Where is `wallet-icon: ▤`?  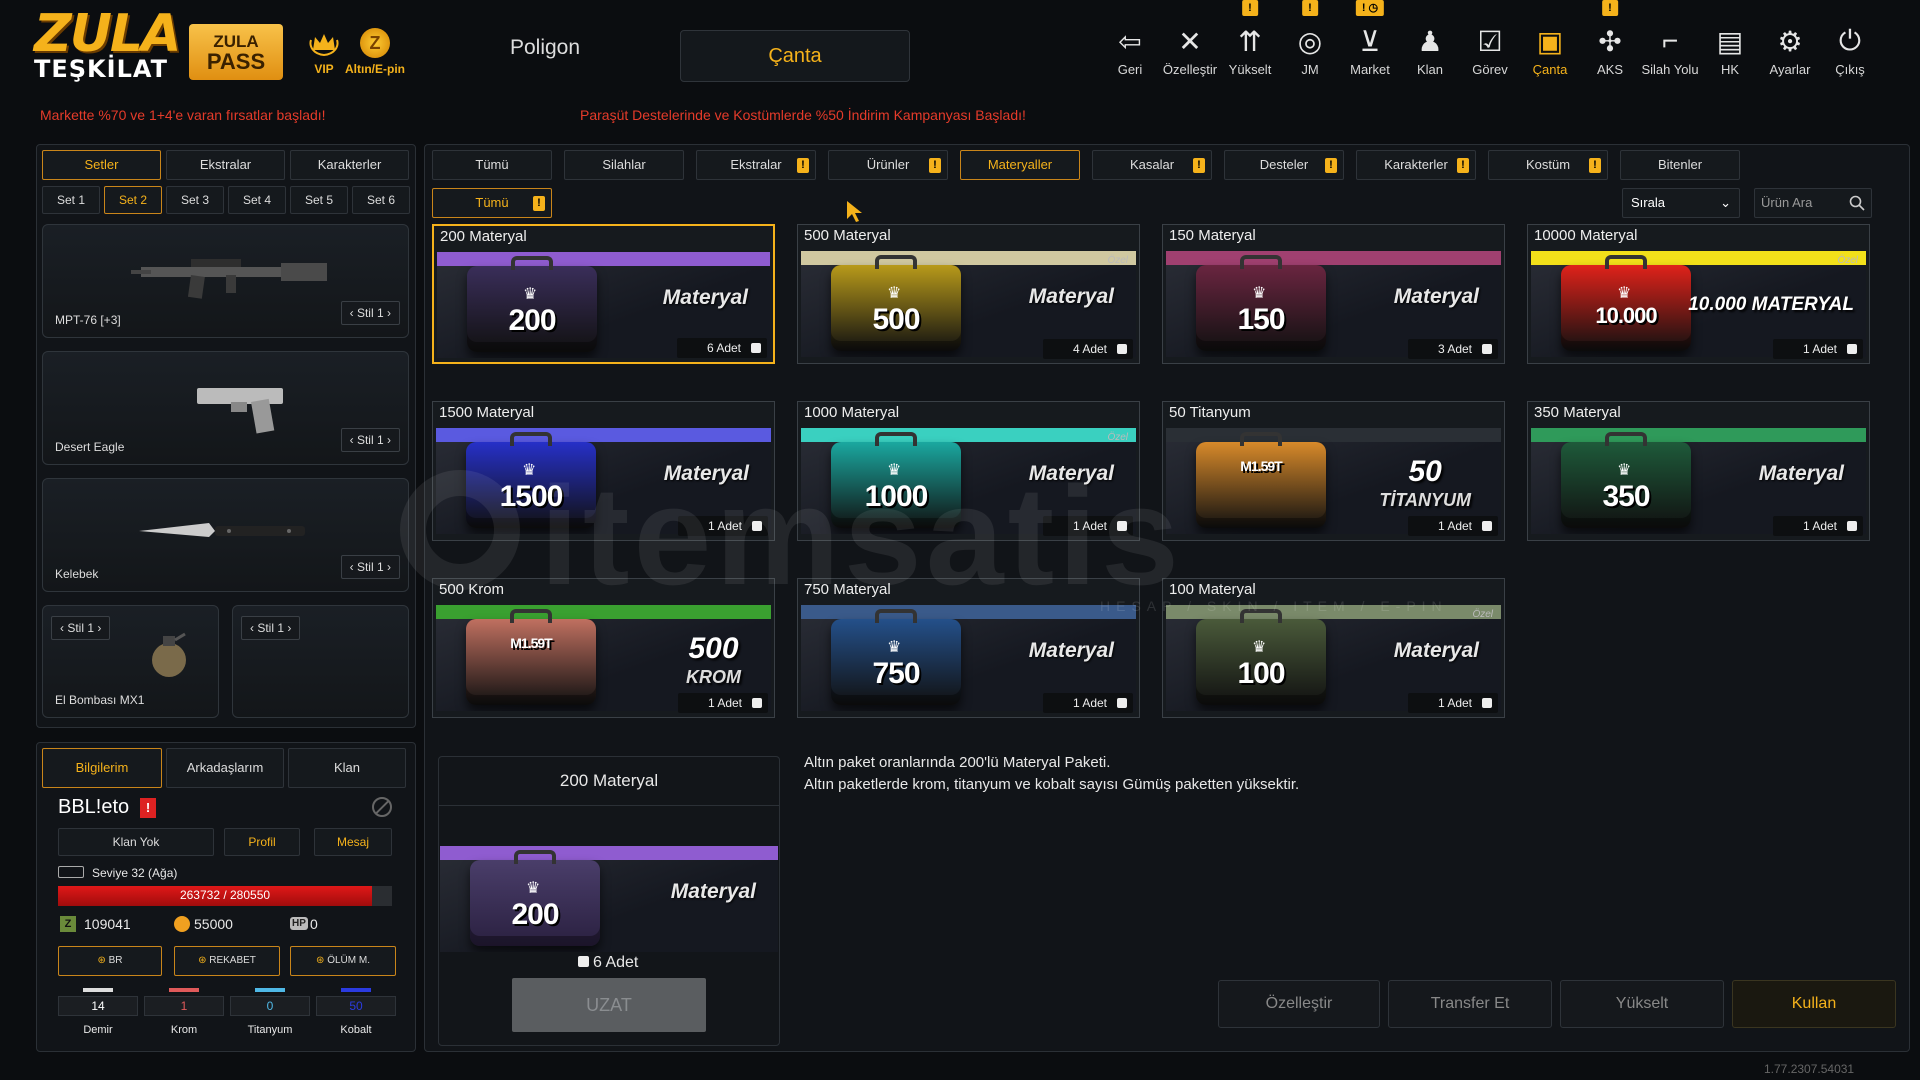
wallet-icon: ▤ is located at coordinates (1730, 41).